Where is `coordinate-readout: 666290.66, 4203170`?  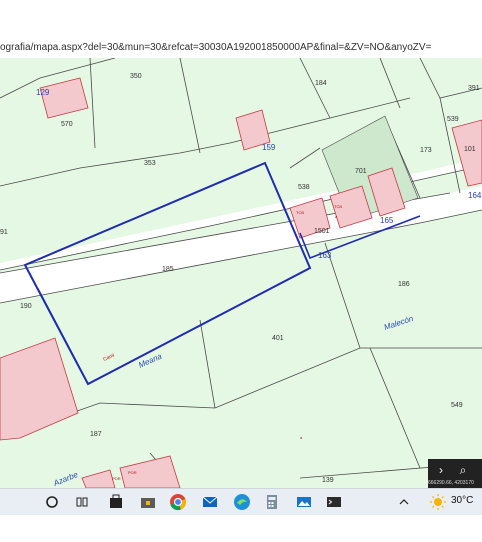 coordinate-readout: 666290.66, 4203170 is located at coordinates (455, 484).